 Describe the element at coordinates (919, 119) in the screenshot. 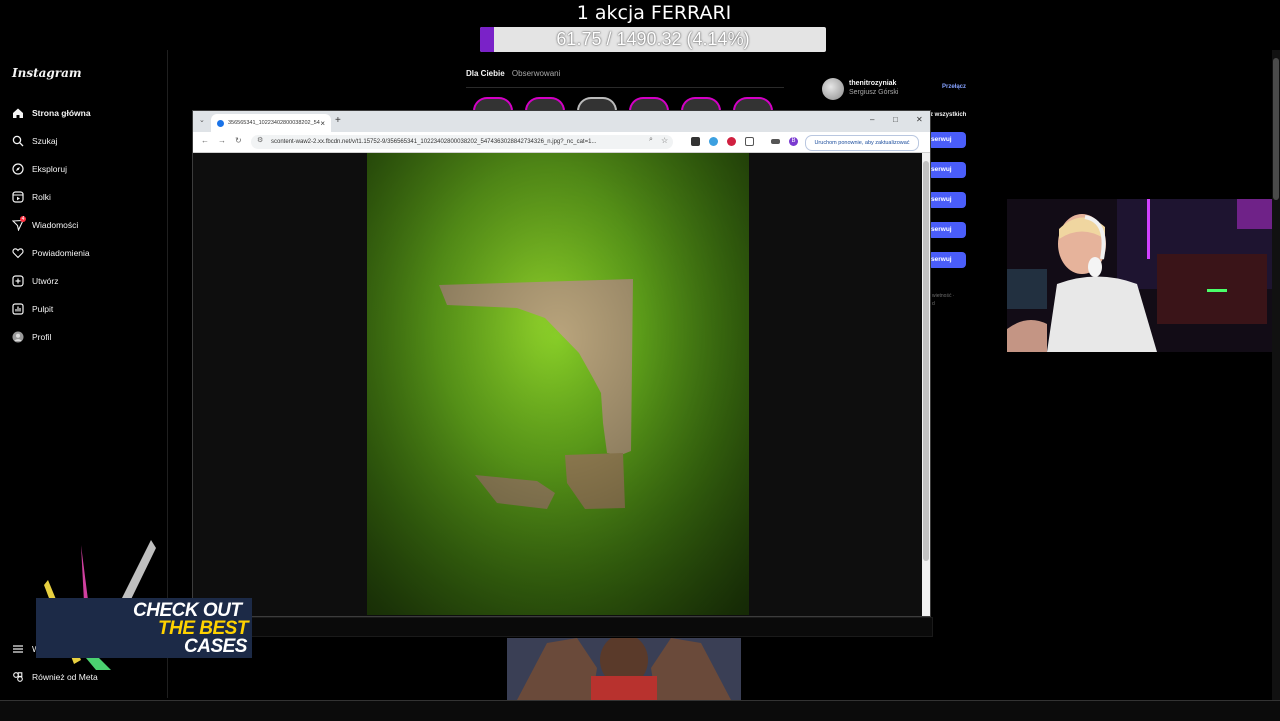

I see `window-close-icon: ✕` at that location.